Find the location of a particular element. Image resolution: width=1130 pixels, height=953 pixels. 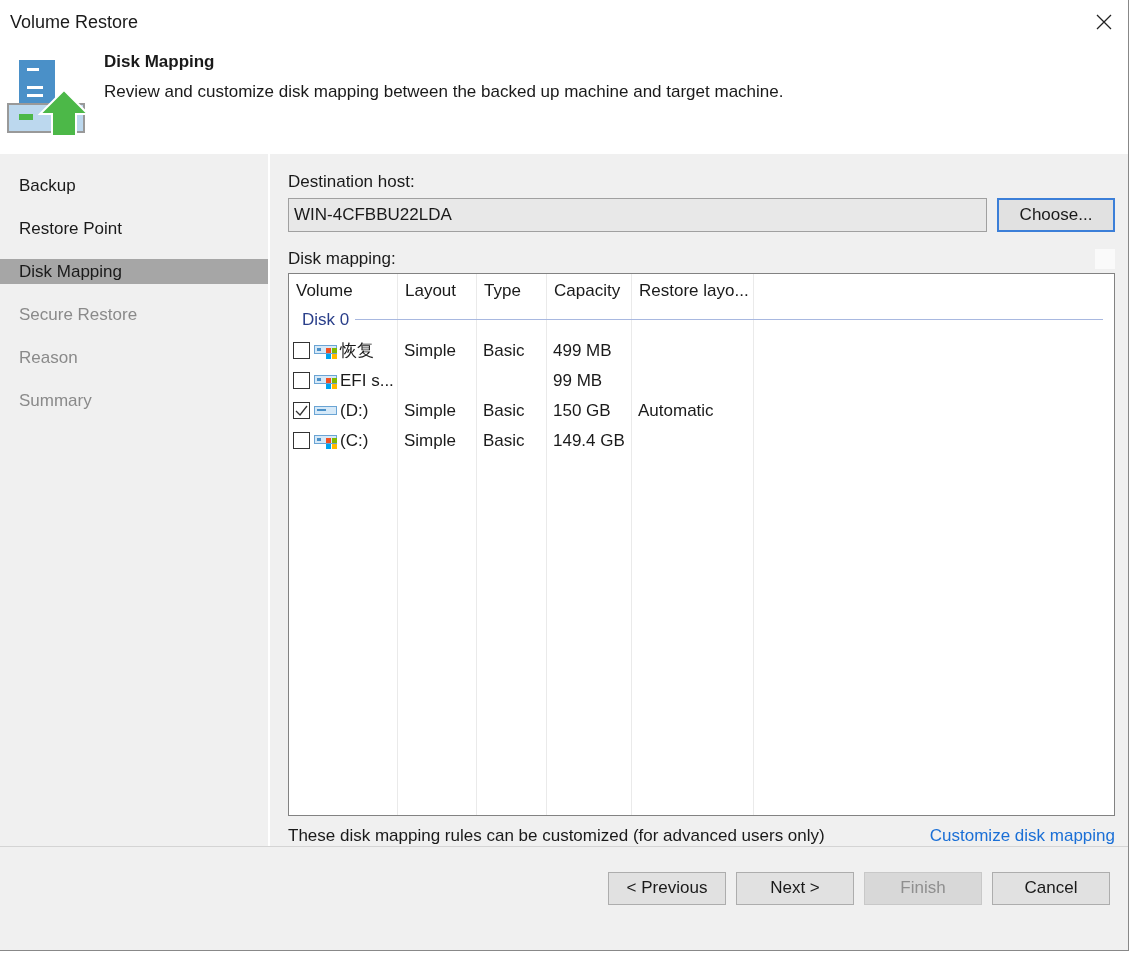

table-cell: 499 MB is located at coordinates (582, 350).